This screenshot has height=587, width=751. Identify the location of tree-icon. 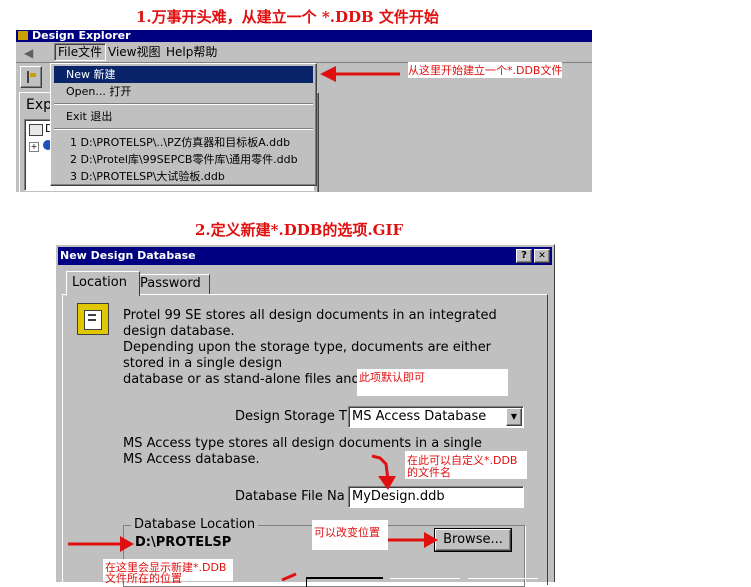
(28, 77).